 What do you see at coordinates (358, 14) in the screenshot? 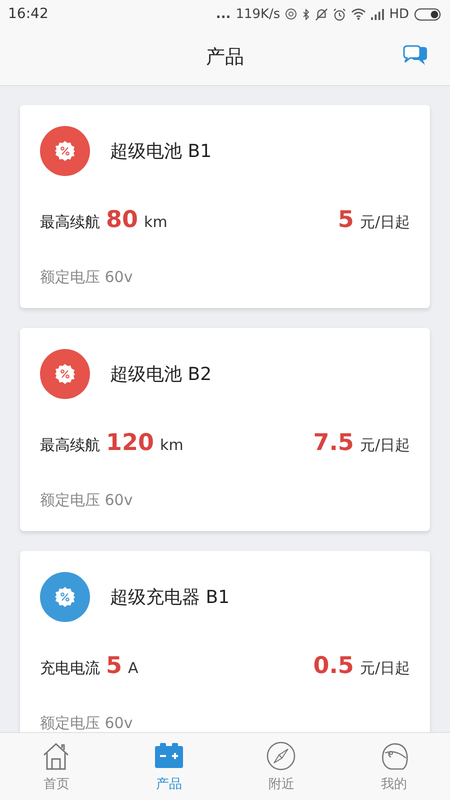
I see `wifi-icon` at bounding box center [358, 14].